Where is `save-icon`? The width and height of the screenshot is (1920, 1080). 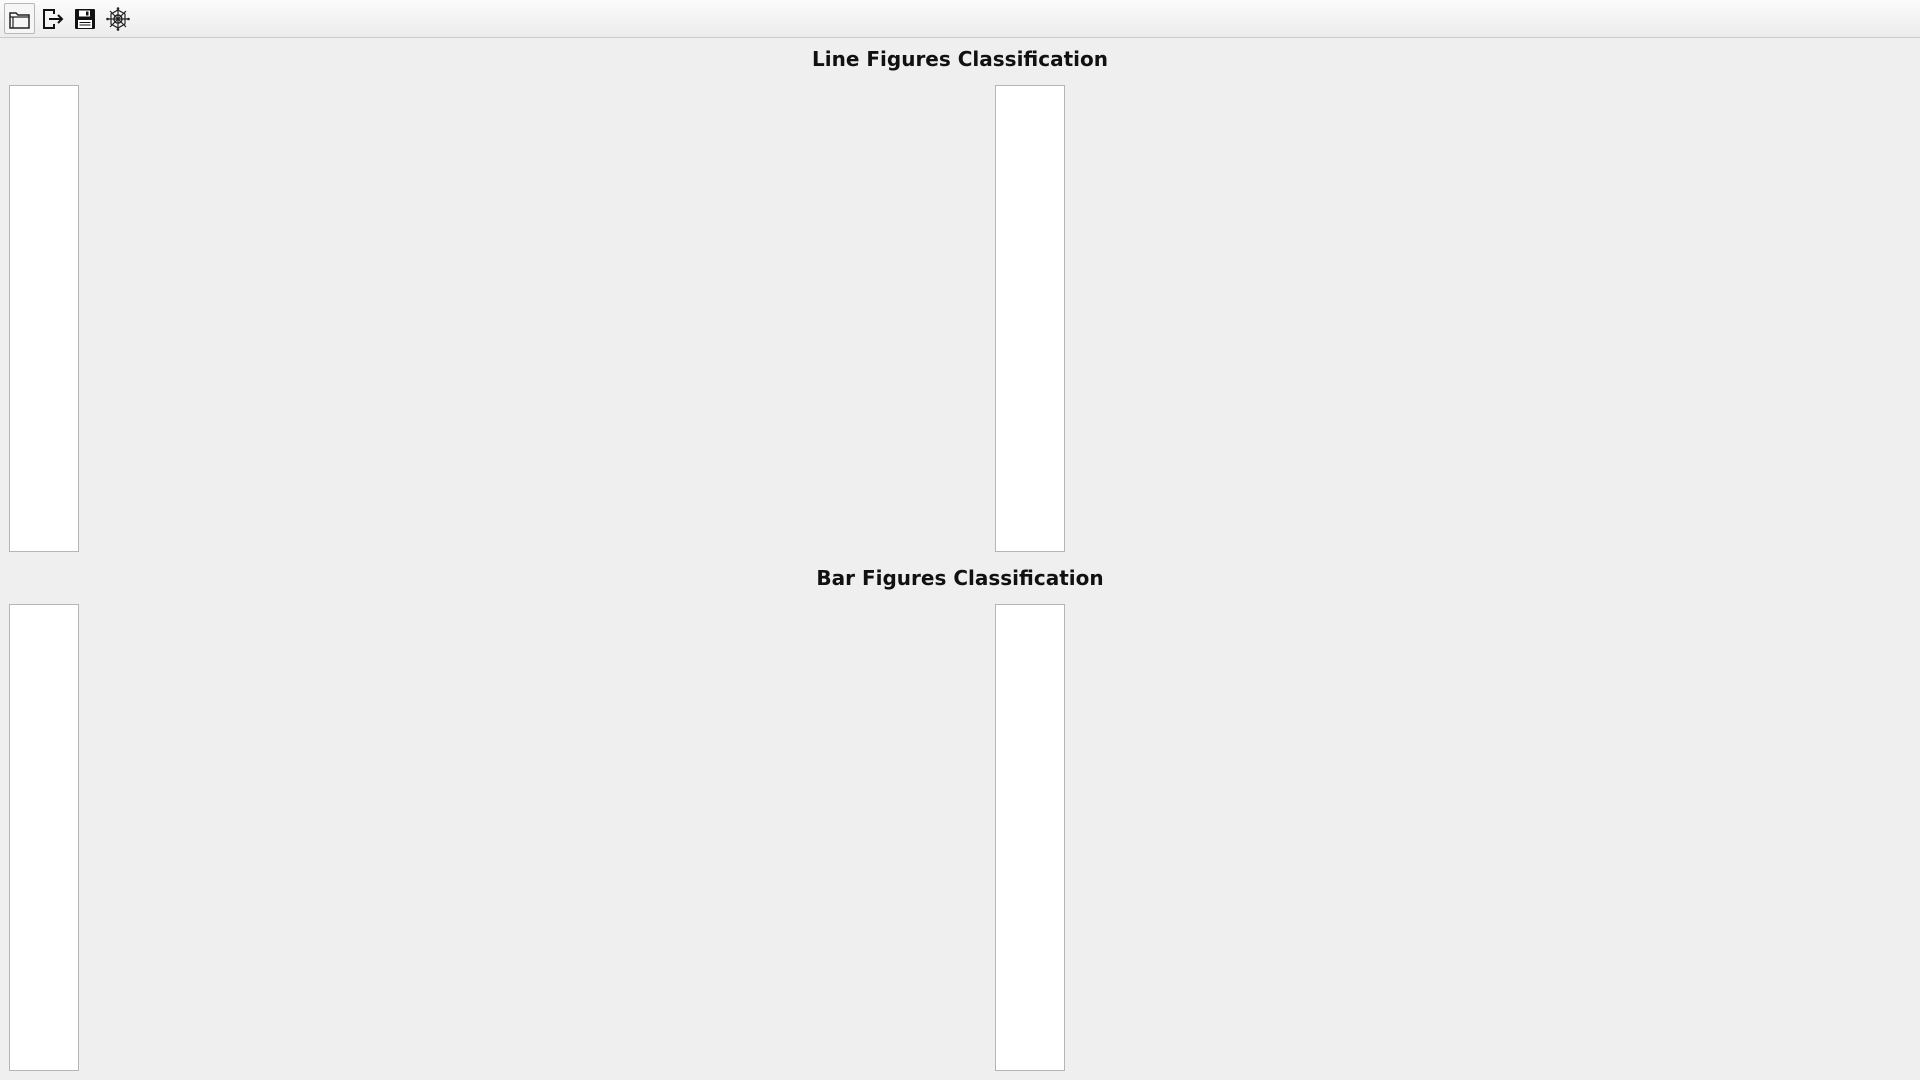 save-icon is located at coordinates (84, 18).